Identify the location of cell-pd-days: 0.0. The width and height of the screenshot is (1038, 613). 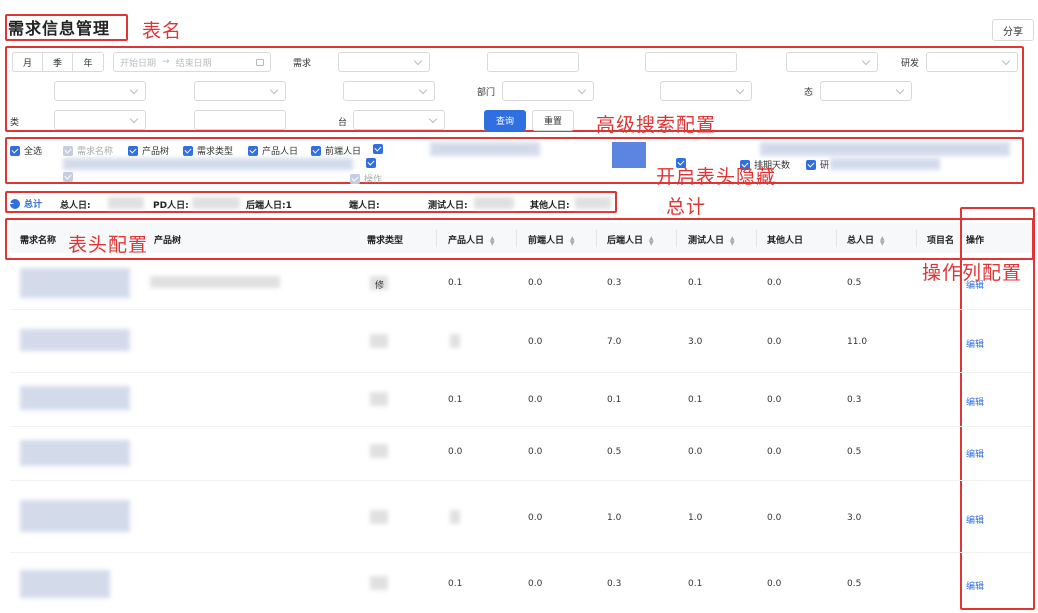
(455, 452).